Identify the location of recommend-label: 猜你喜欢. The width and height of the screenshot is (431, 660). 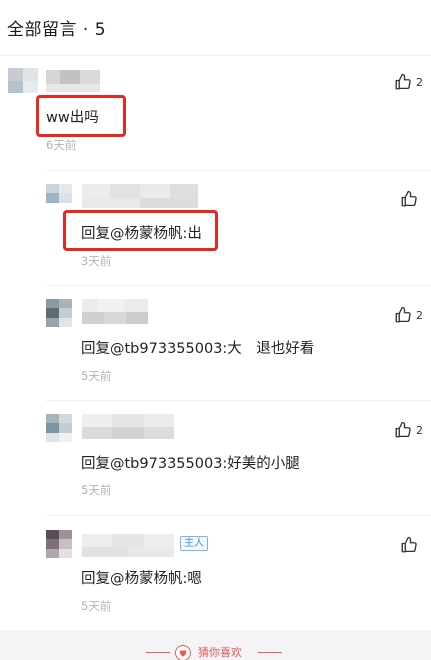
(220, 652).